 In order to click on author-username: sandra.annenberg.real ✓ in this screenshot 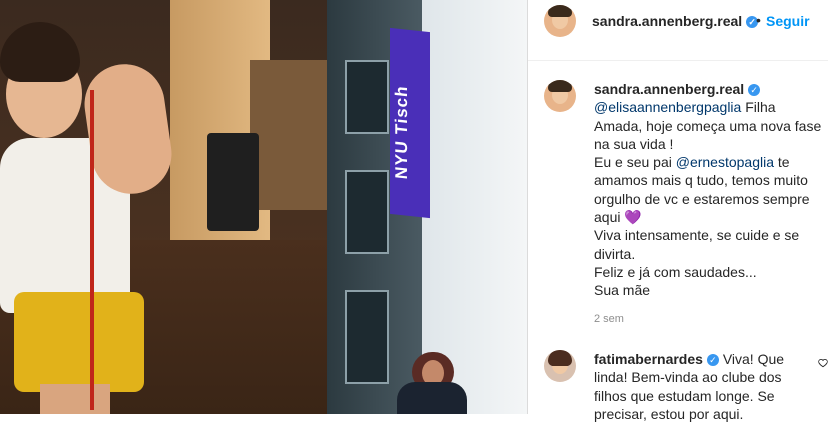, I will do `click(675, 21)`.